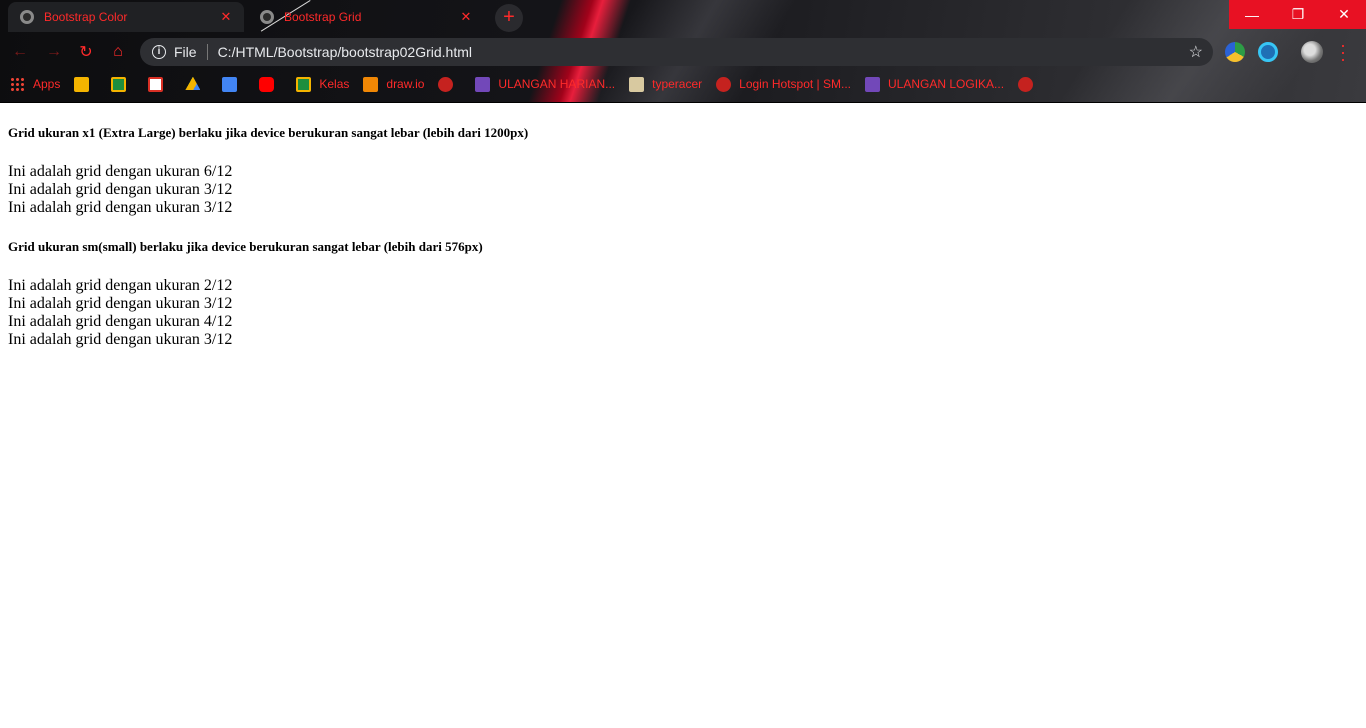 Image resolution: width=1366 pixels, height=728 pixels. I want to click on apps-icon, so click(17, 84).